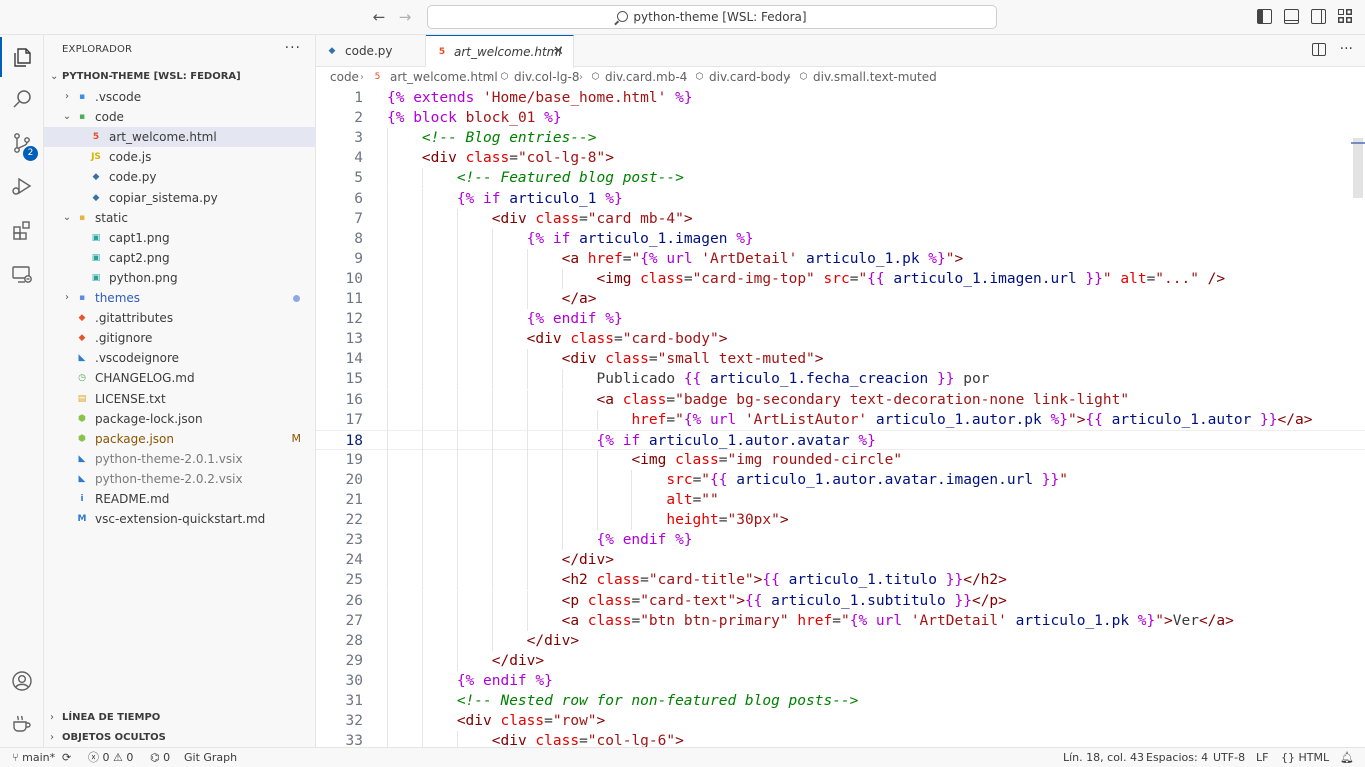  I want to click on code-line: 32 <div class="row">, so click(840, 721).